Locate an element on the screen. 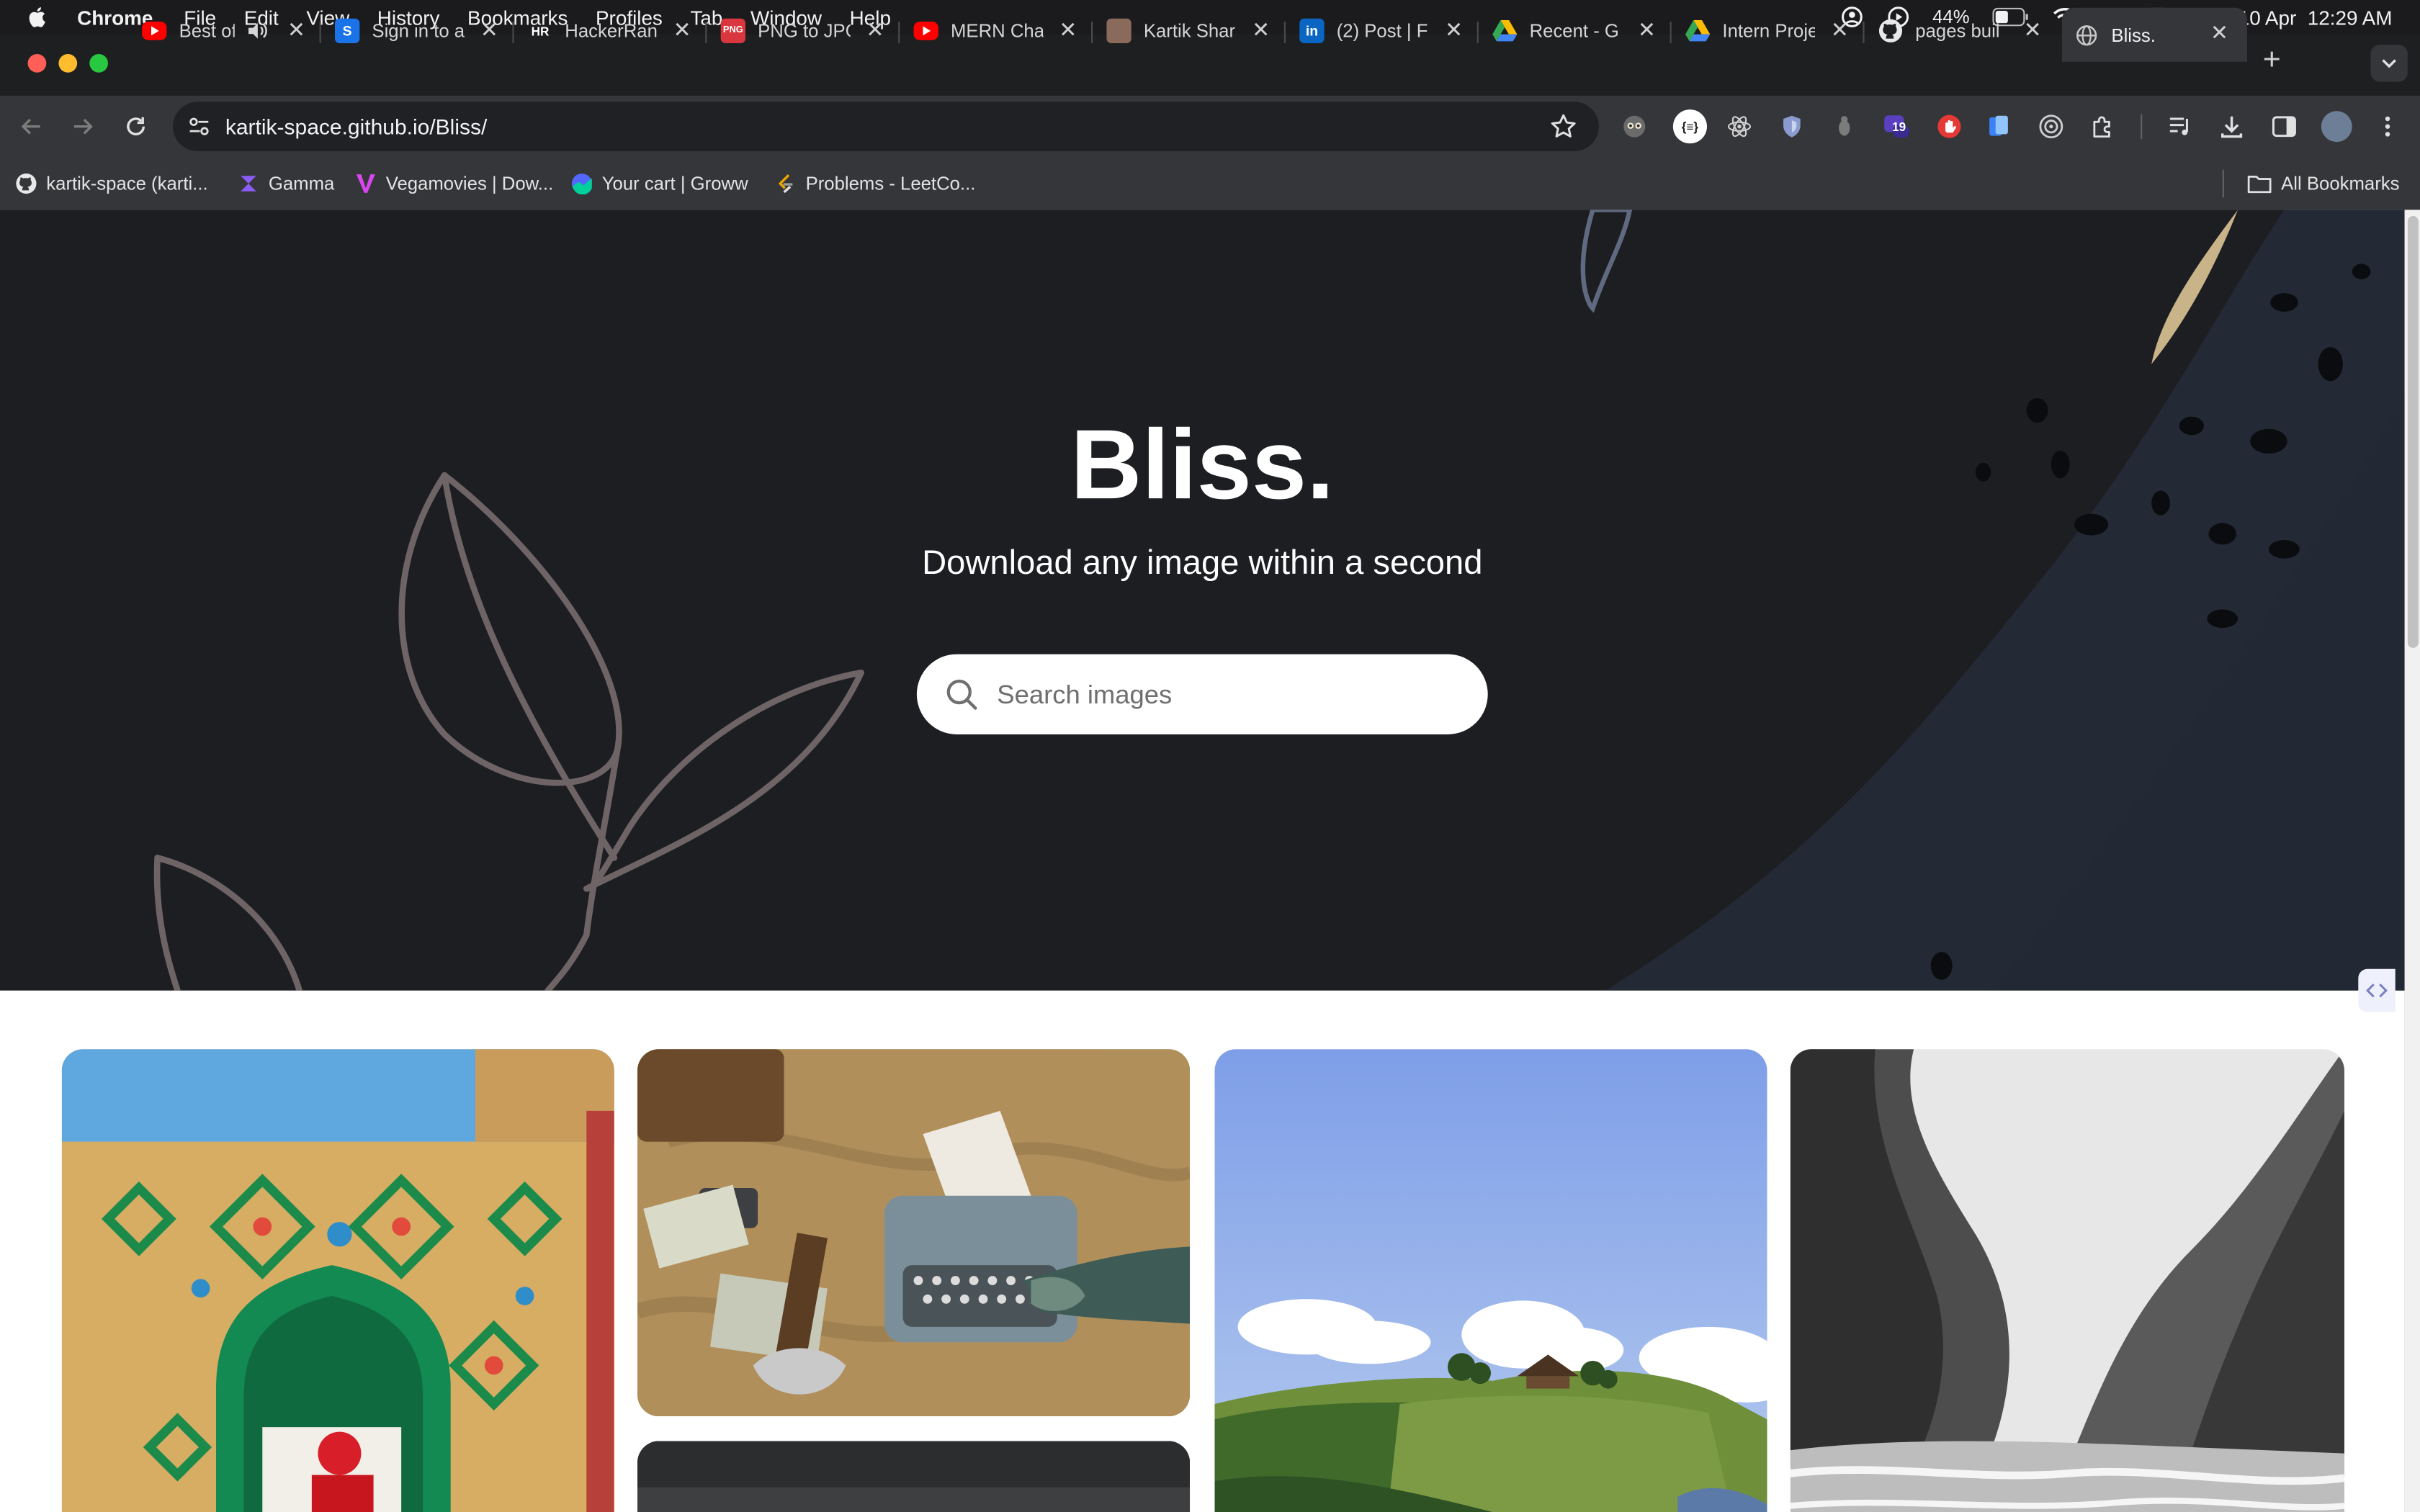 The height and width of the screenshot is (1512, 2420). globe-icon is located at coordinates (2086, 34).